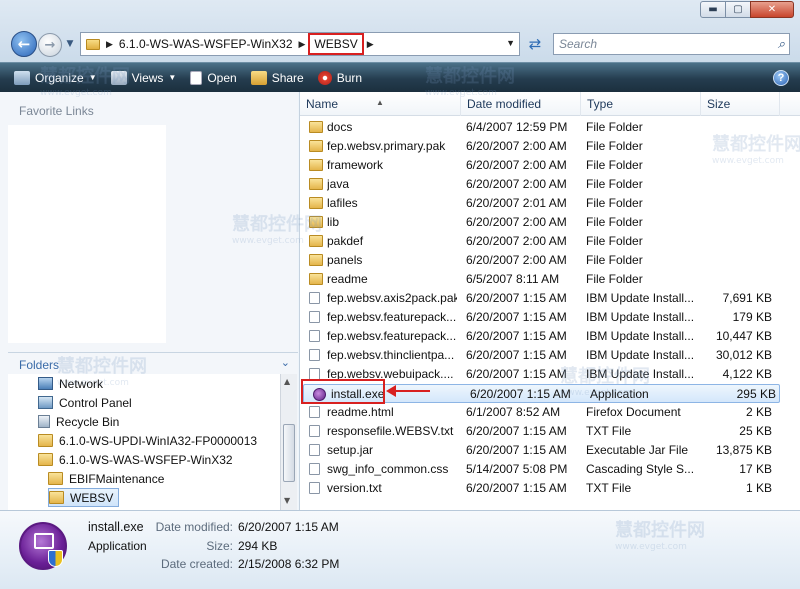 The width and height of the screenshot is (800, 589). I want to click on document-icon, so click(314, 298).